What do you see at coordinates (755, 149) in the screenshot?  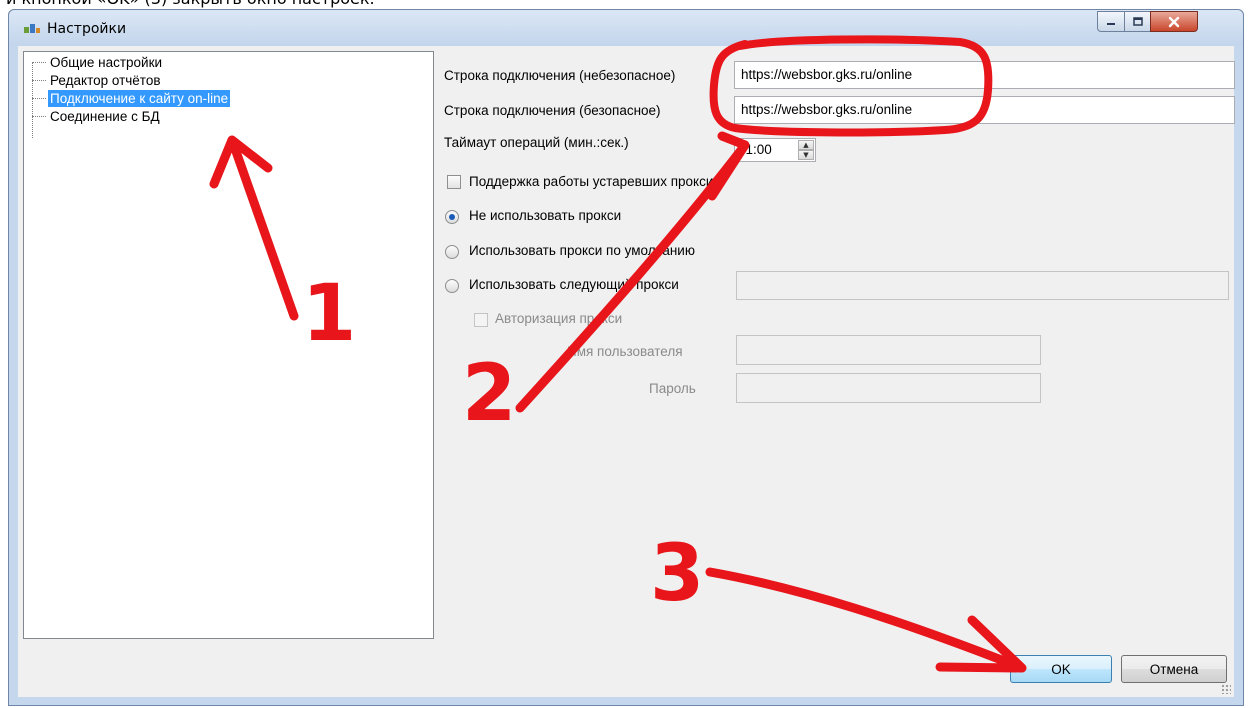 I see `timeout-value: 01:00` at bounding box center [755, 149].